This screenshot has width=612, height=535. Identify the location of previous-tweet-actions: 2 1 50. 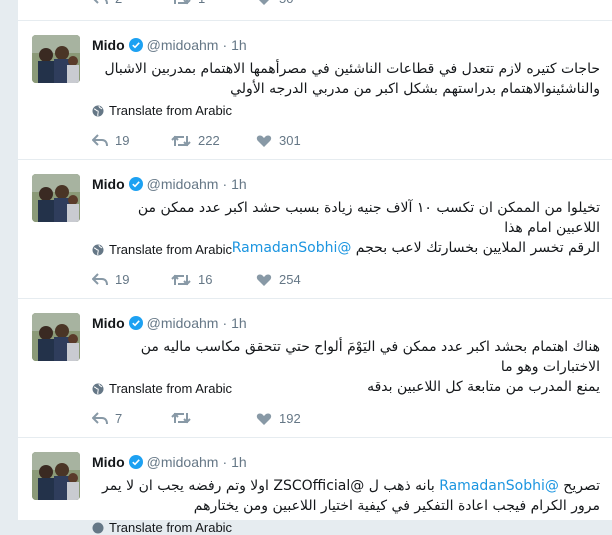
(315, 10).